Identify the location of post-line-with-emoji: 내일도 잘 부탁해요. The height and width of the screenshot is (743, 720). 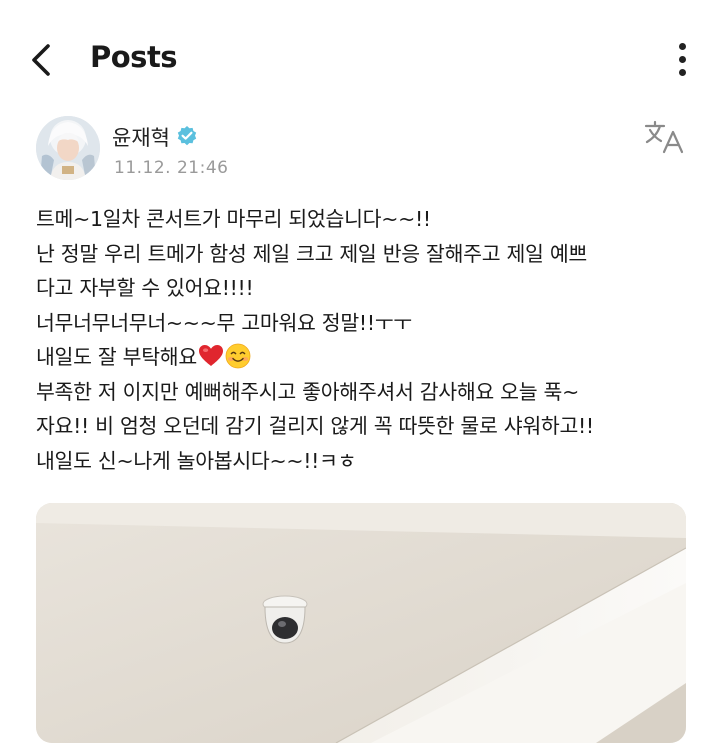
(366, 357).